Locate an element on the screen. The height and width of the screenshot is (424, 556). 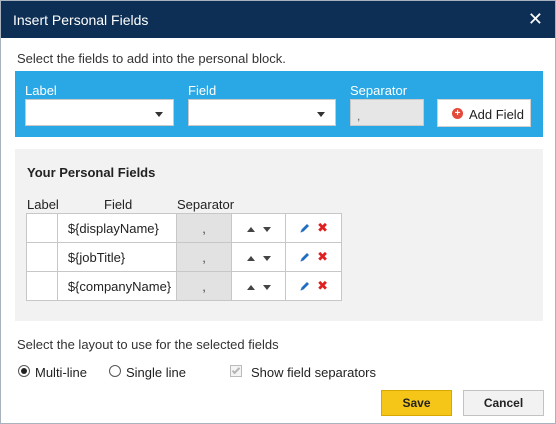
table-row: ${jobTitle} , ✖ is located at coordinates (184, 257).